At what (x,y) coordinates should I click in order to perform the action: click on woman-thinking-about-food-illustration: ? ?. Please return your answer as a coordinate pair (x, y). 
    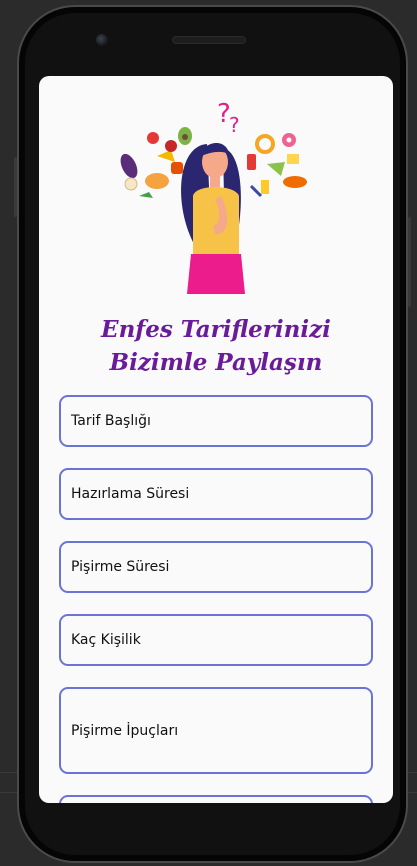
    Looking at the image, I should click on (213, 196).